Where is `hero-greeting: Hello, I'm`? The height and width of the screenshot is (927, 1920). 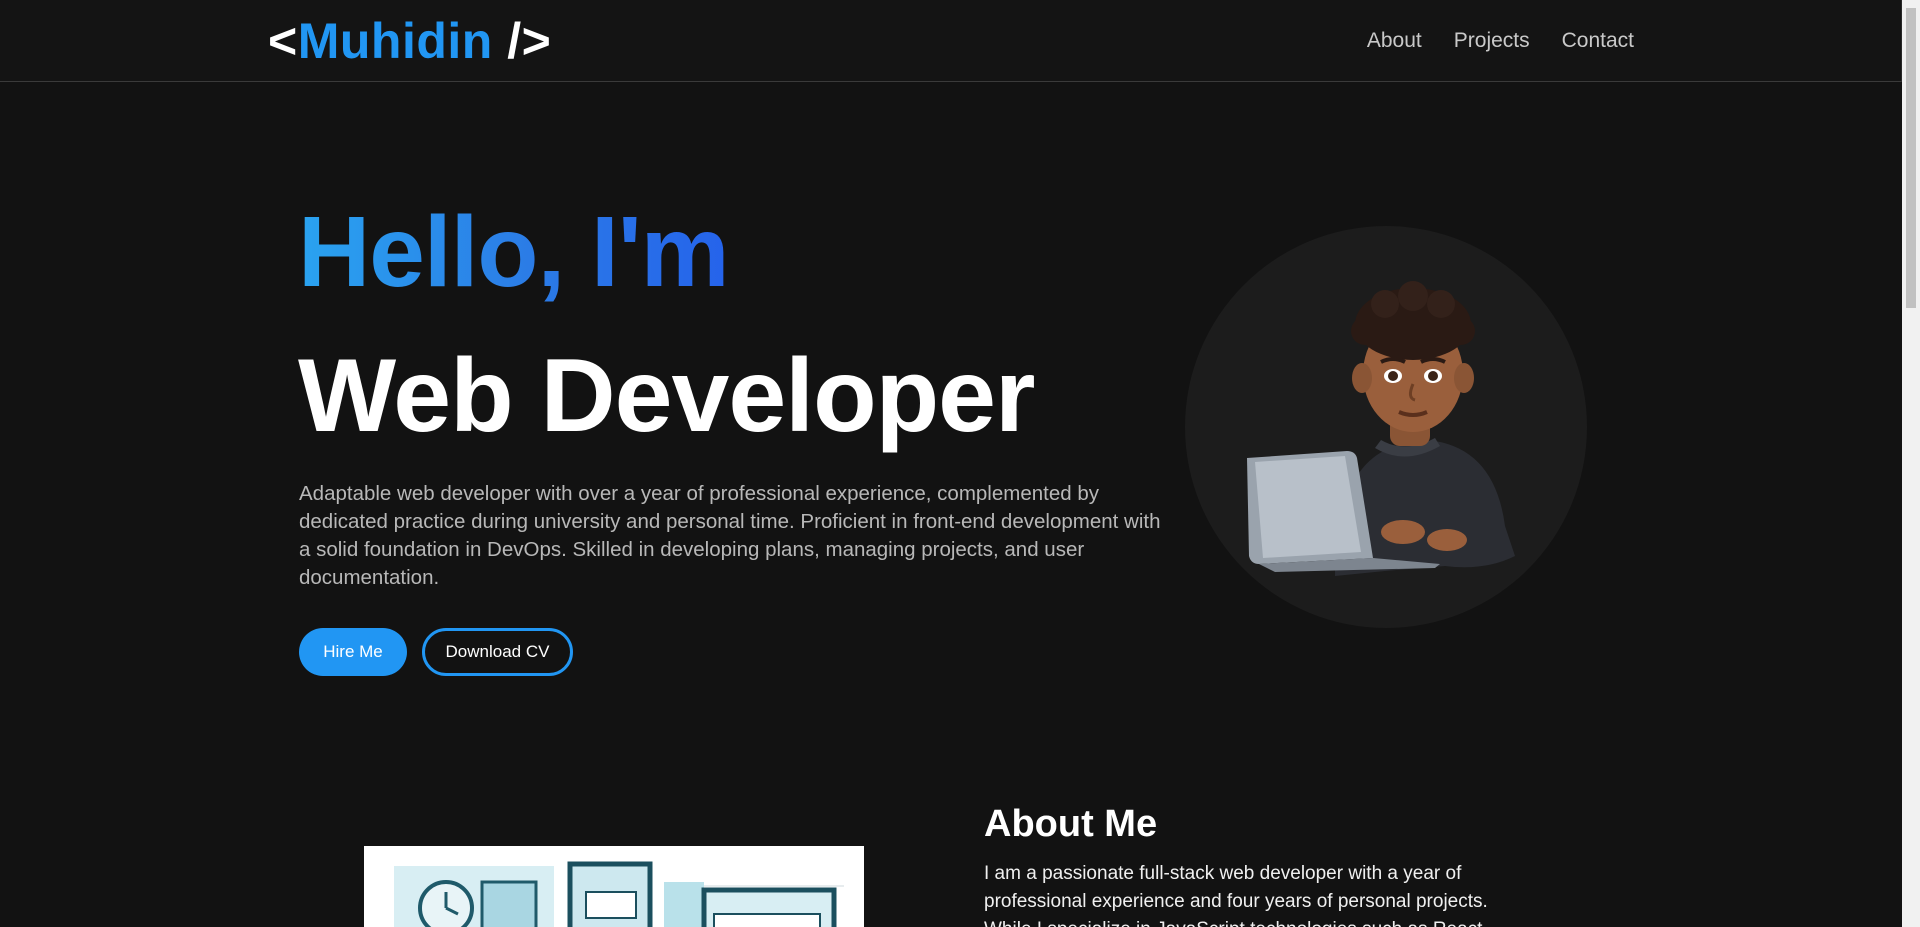 hero-greeting: Hello, I'm is located at coordinates (514, 252).